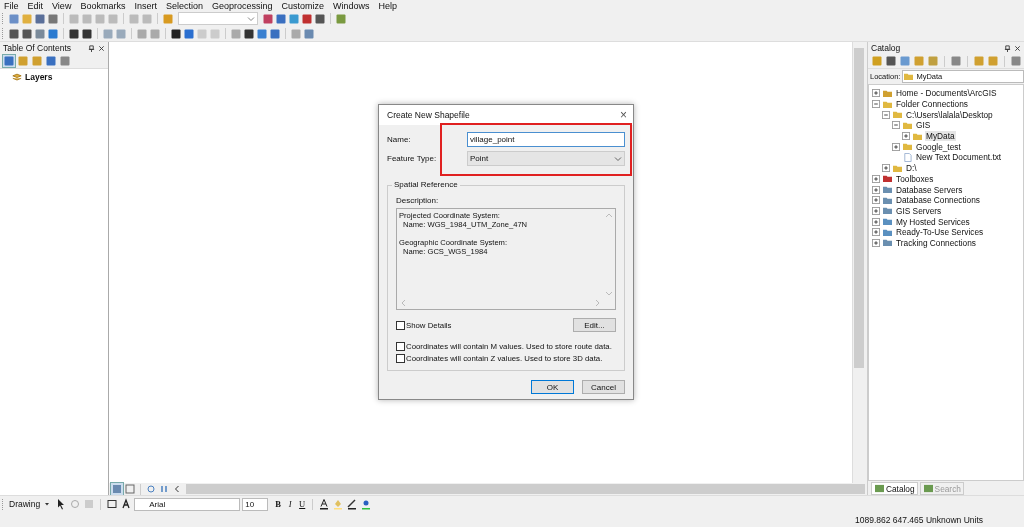  I want to click on tree-item: MyData, so click(940, 136).